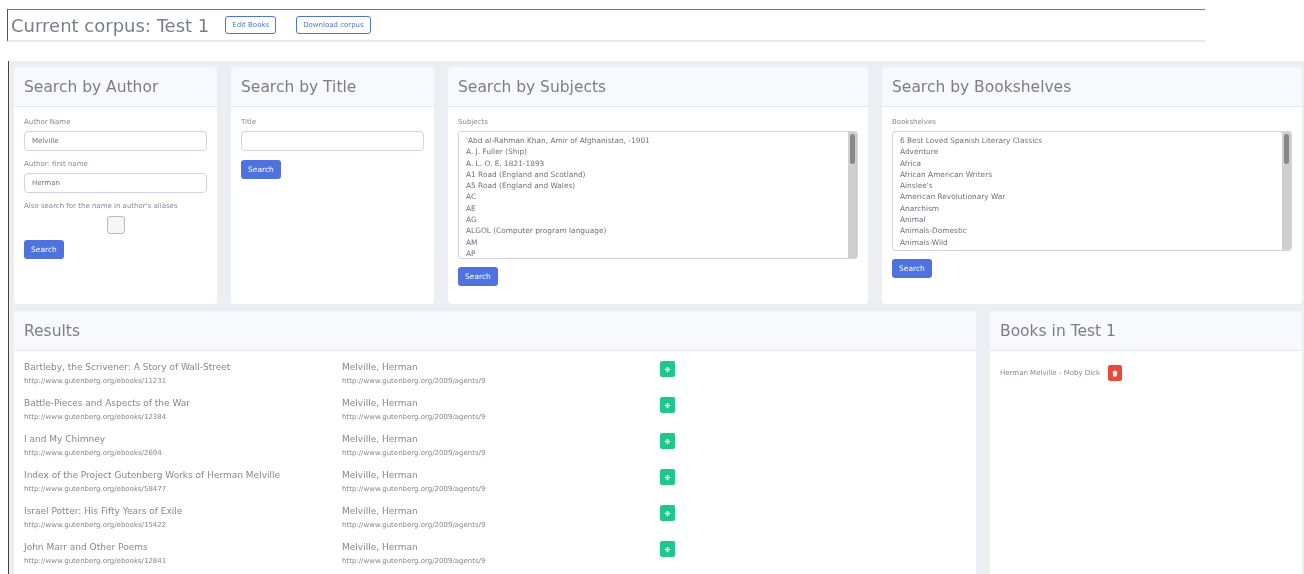 This screenshot has height=574, width=1304. What do you see at coordinates (115, 225) in the screenshot?
I see `alias-checkbox` at bounding box center [115, 225].